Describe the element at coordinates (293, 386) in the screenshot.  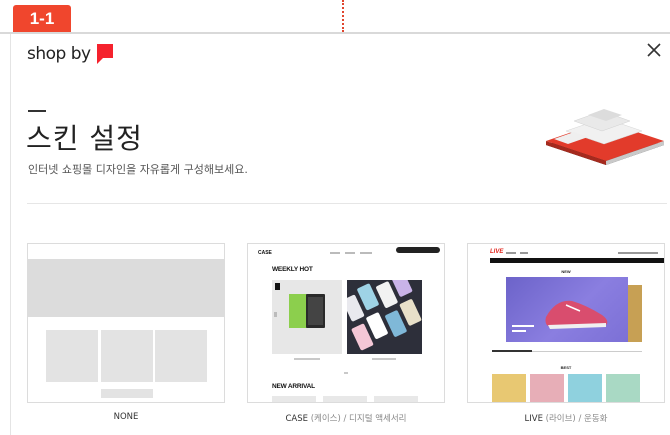
I see `preview-heading: NEW ARRIVAL` at that location.